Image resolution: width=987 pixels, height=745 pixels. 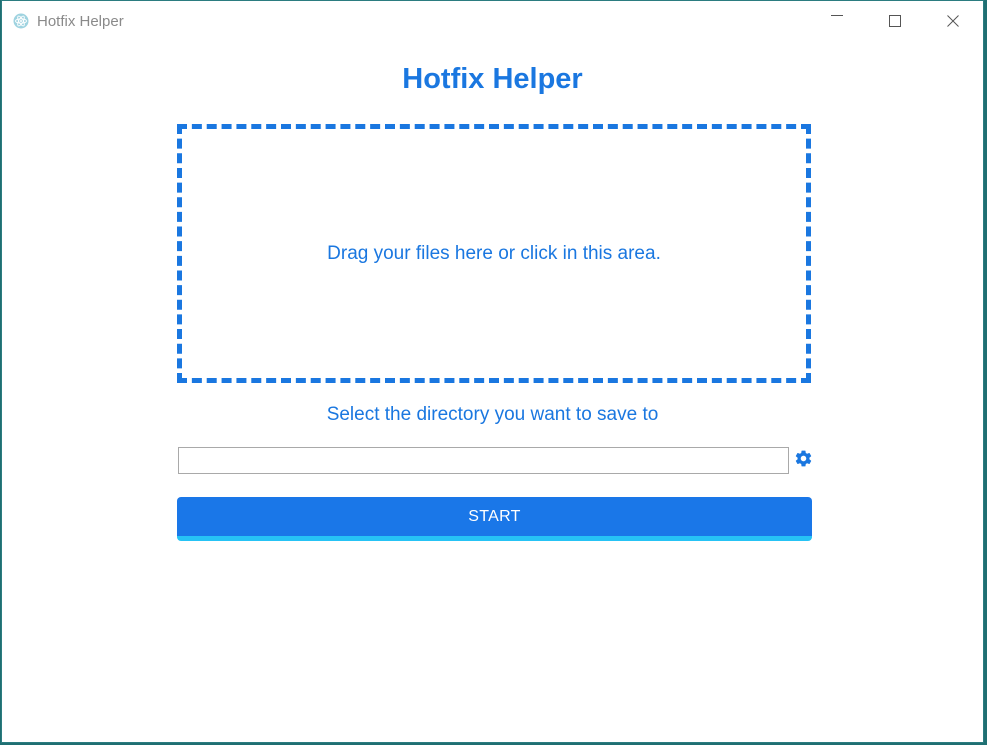 I want to click on close-icon, so click(x=953, y=21).